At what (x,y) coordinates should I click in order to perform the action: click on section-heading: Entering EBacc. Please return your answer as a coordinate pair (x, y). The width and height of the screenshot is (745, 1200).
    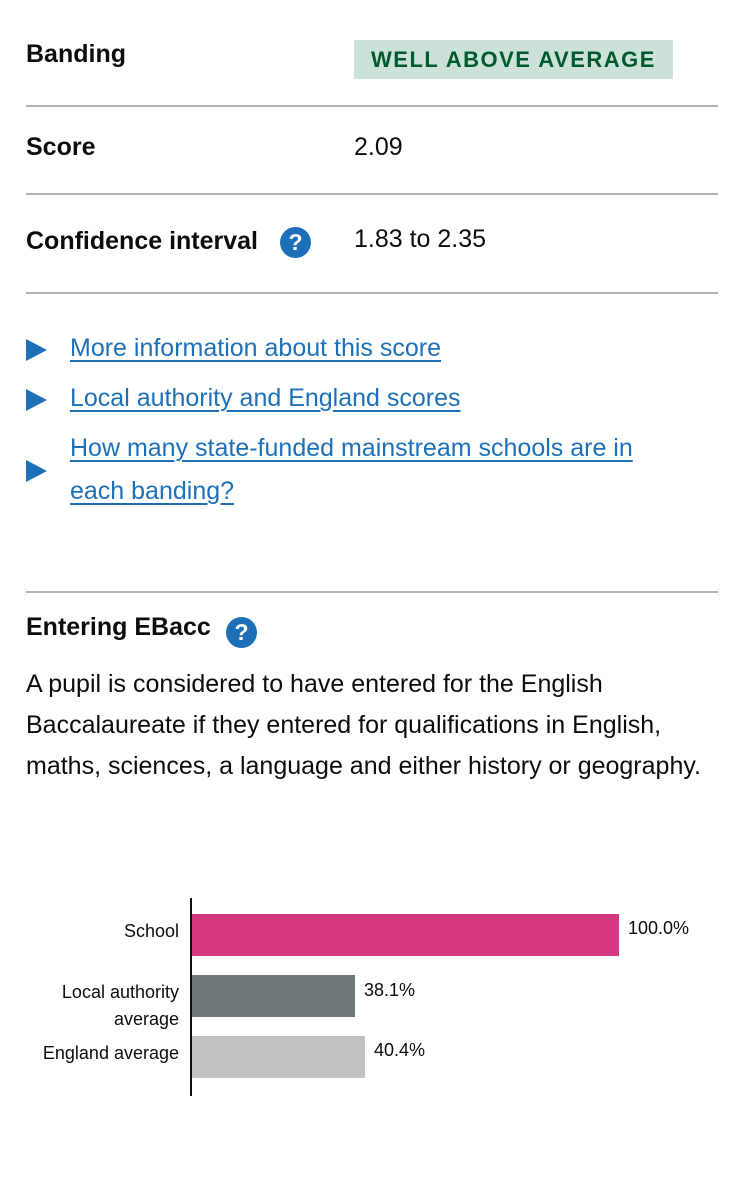
    Looking at the image, I should click on (118, 627).